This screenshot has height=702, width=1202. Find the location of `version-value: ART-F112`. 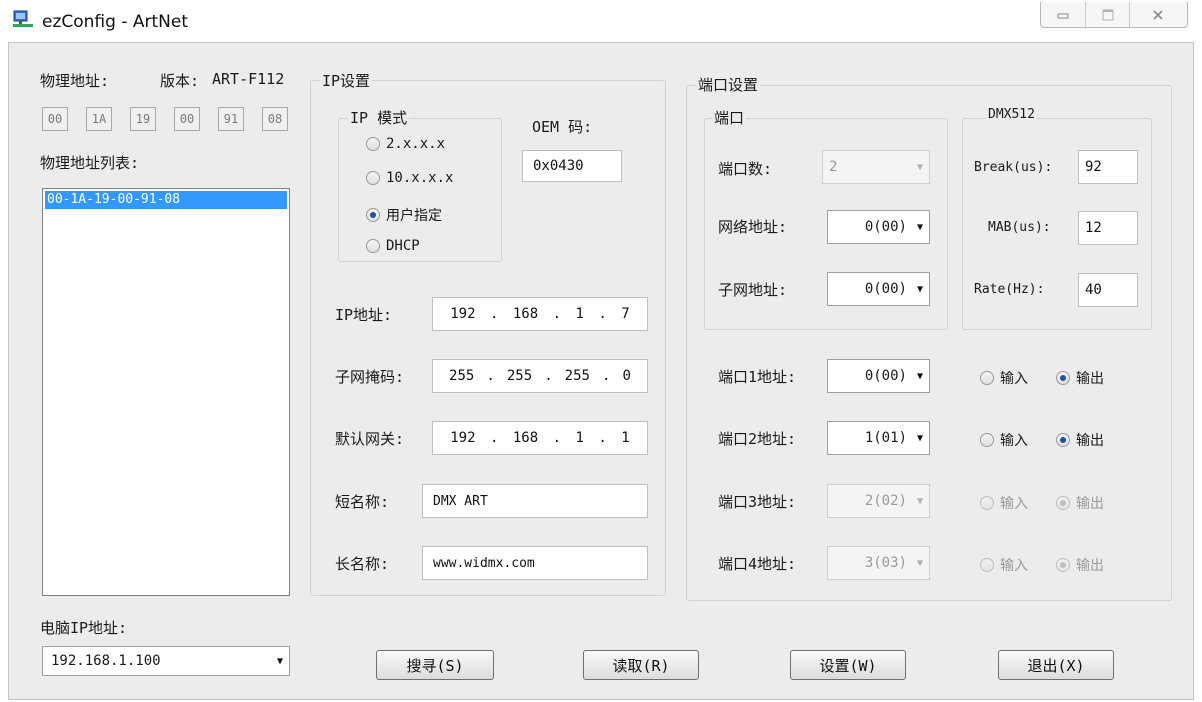

version-value: ART-F112 is located at coordinates (248, 79).